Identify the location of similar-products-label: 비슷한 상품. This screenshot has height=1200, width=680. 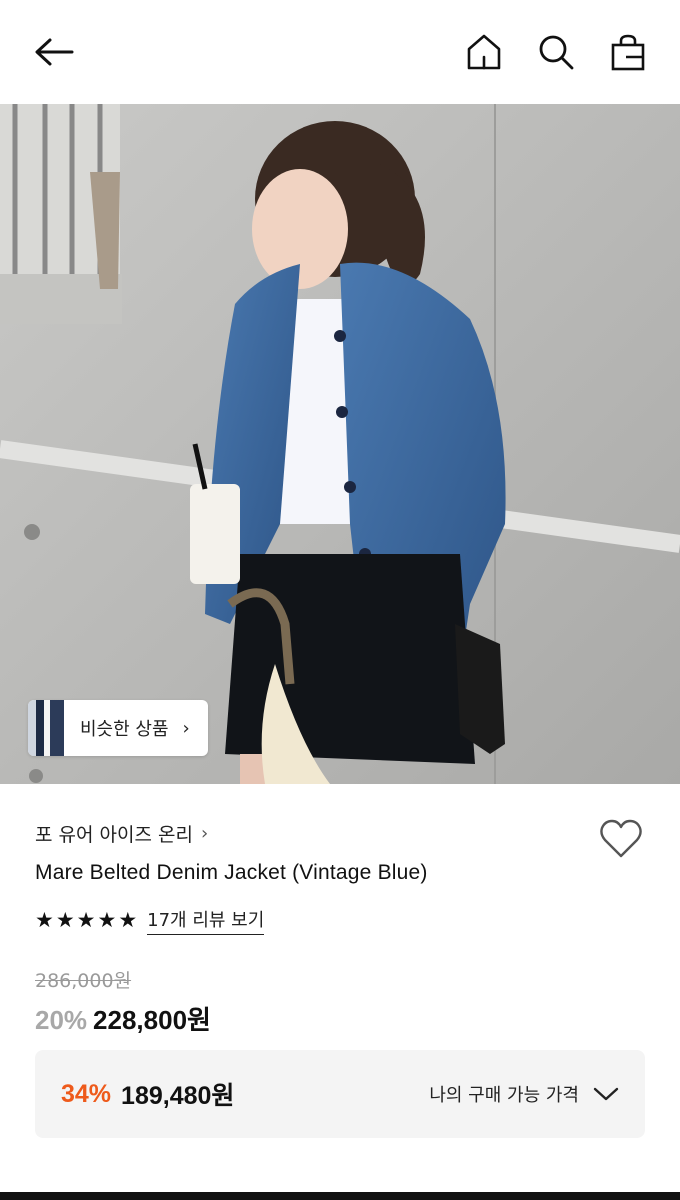
(124, 729).